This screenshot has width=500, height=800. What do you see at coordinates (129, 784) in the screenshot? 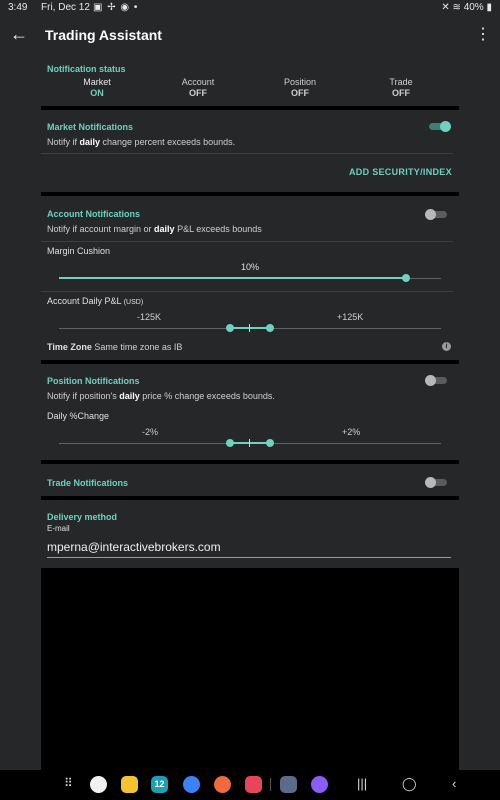
I see `files-icon` at bounding box center [129, 784].